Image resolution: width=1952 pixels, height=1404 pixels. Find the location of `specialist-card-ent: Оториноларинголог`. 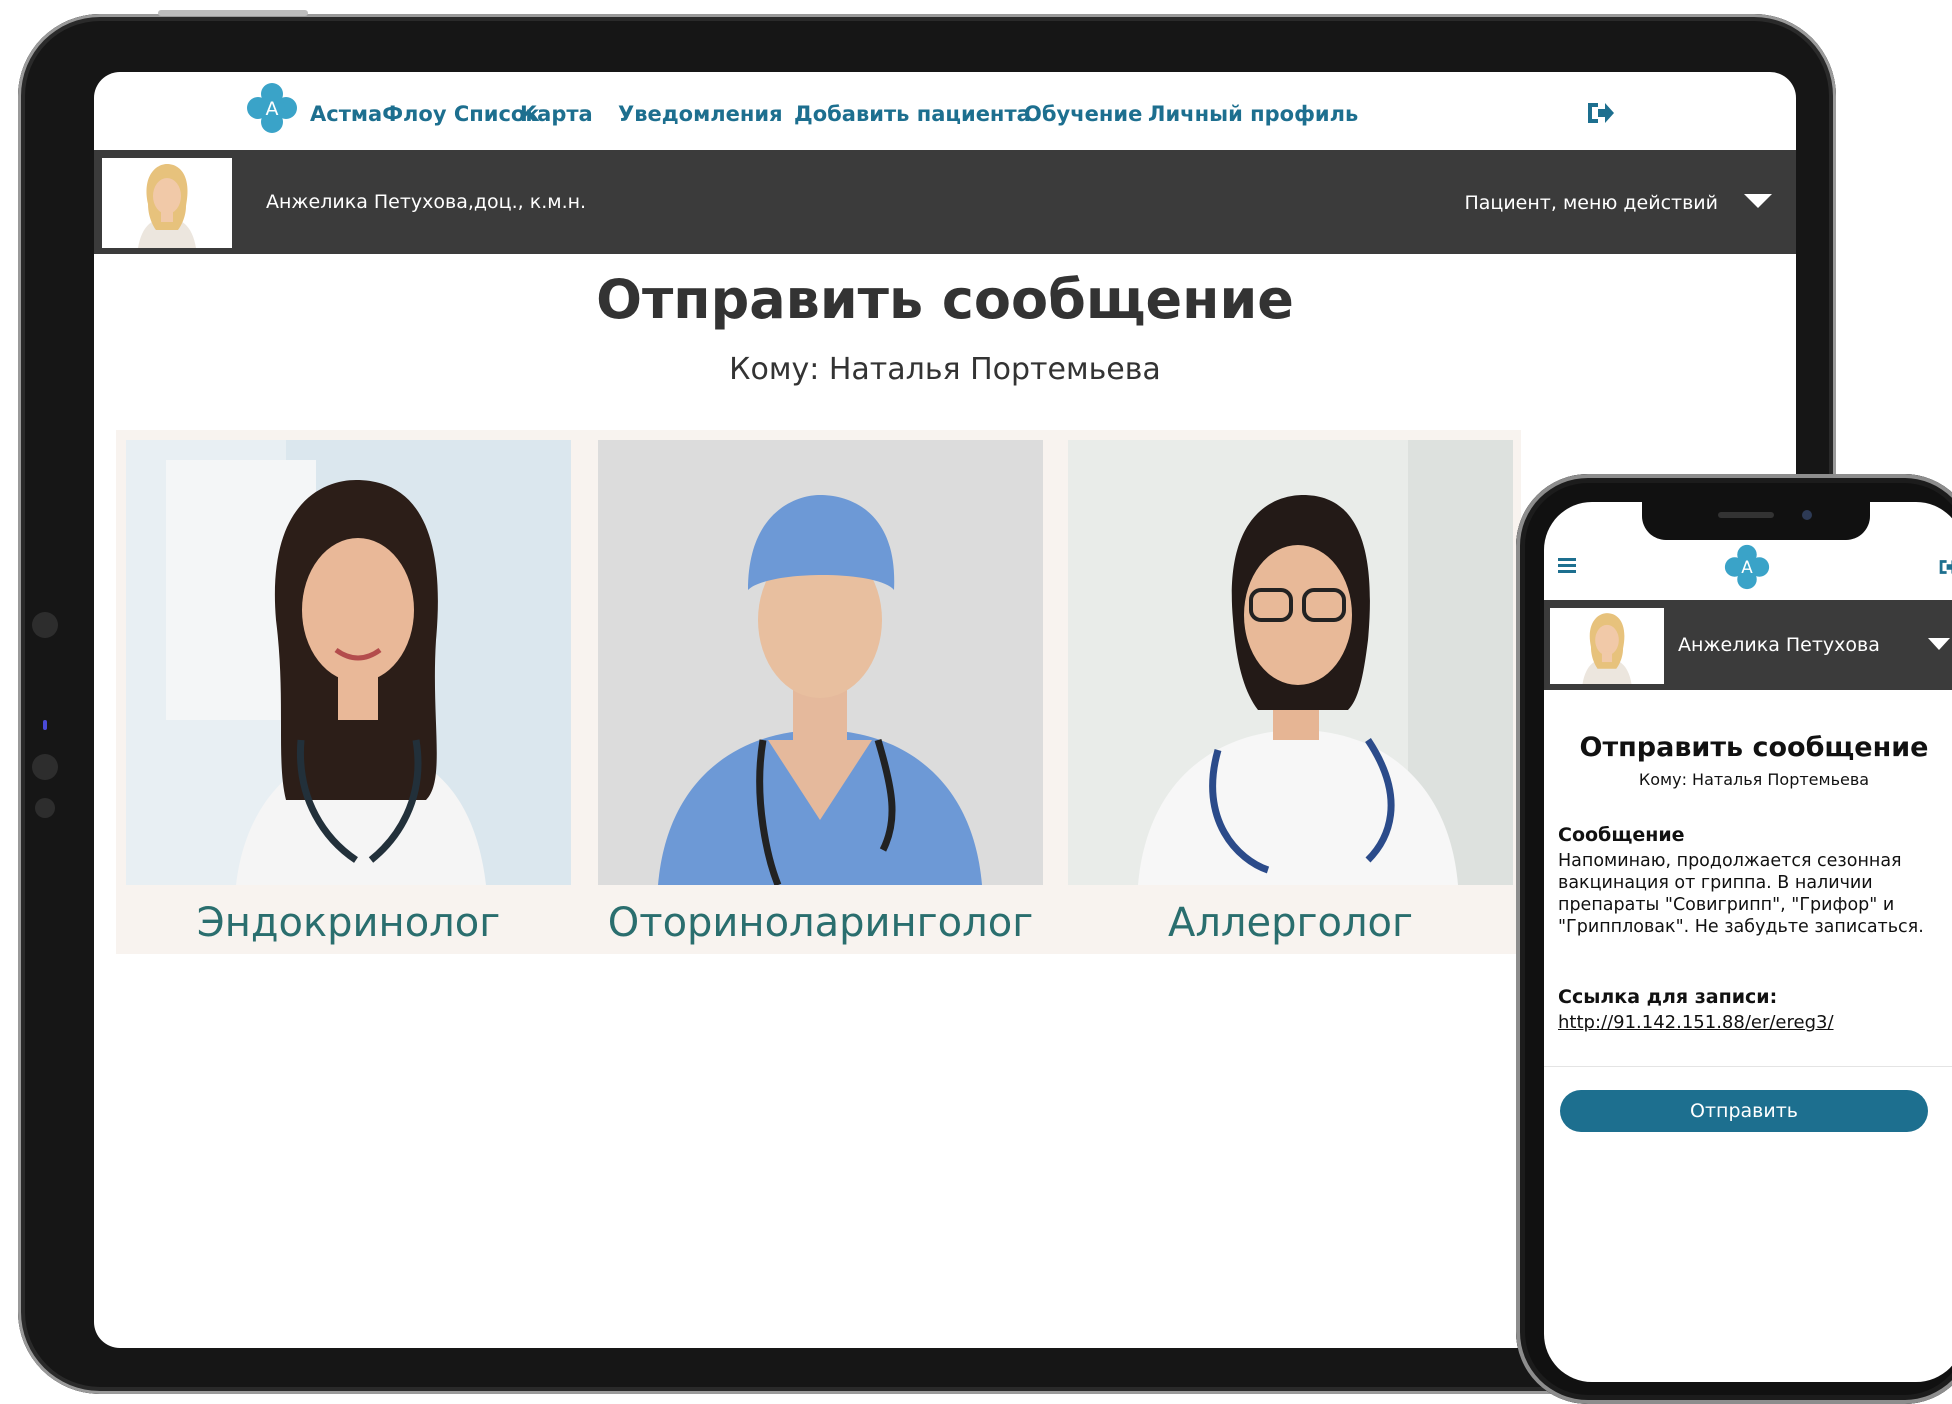

specialist-card-ent: Оториноларинголог is located at coordinates (820, 693).